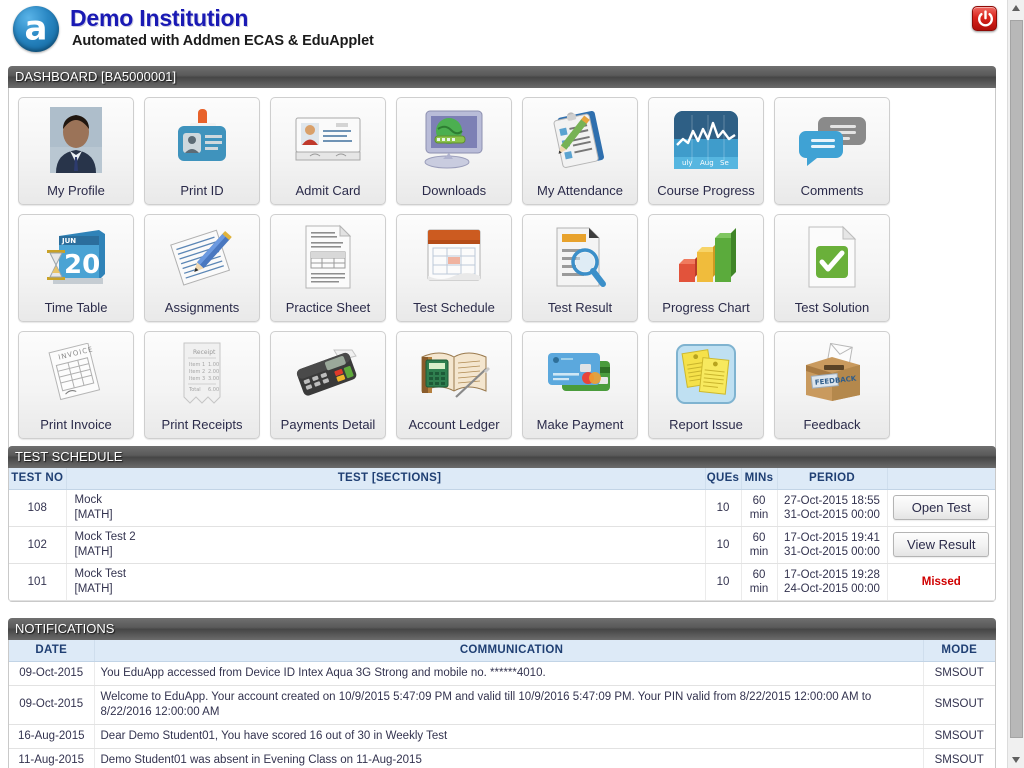  Describe the element at coordinates (941, 479) in the screenshot. I see `col-action` at that location.